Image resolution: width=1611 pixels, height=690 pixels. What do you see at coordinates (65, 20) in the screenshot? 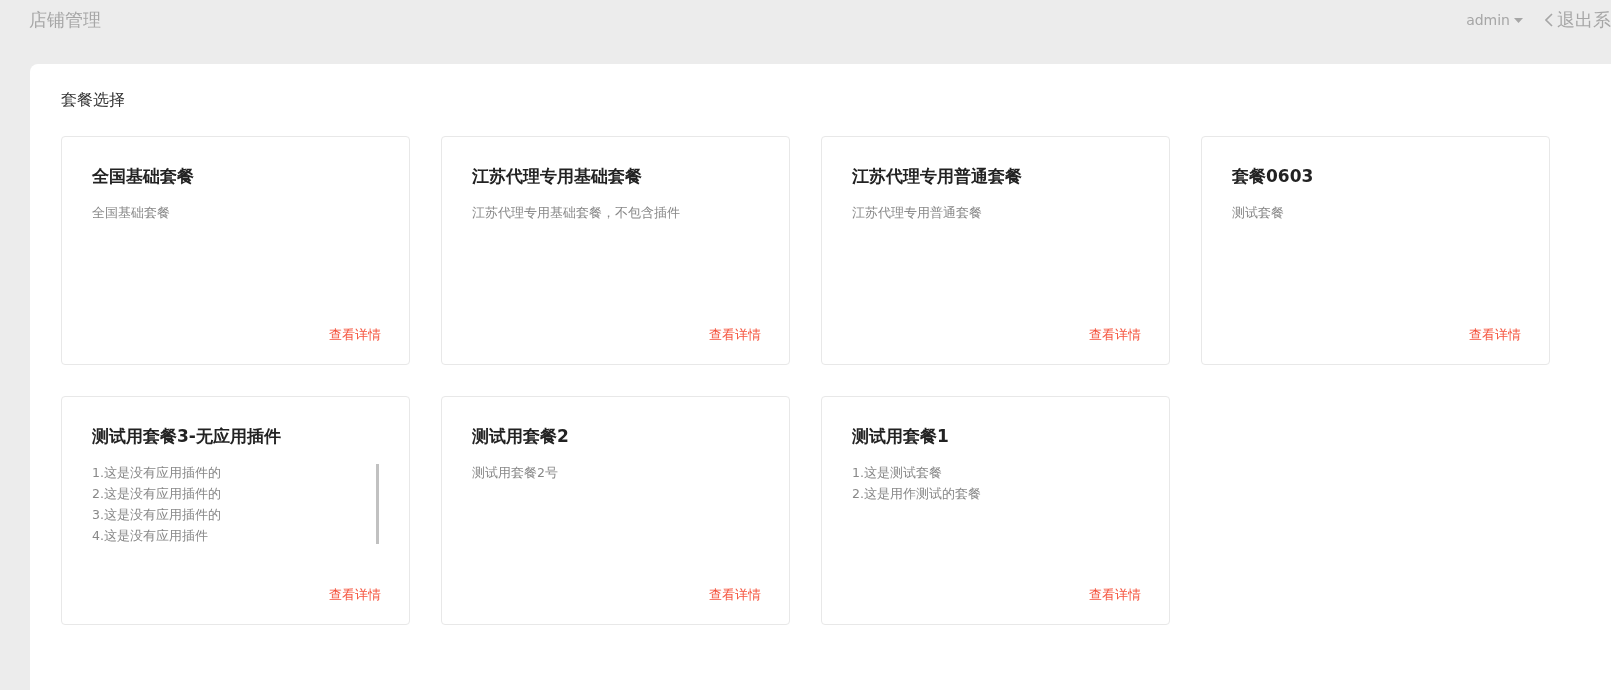
I see `page-title: 店铺管理` at bounding box center [65, 20].